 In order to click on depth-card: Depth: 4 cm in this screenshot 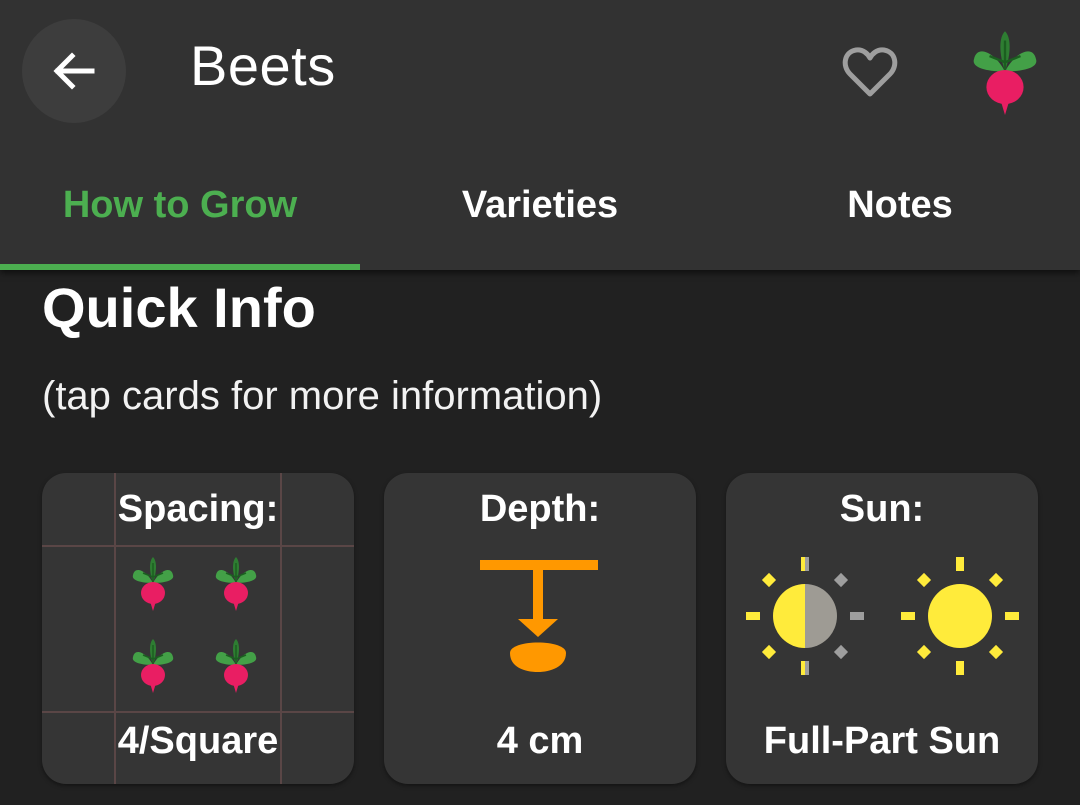, I will do `click(540, 628)`.